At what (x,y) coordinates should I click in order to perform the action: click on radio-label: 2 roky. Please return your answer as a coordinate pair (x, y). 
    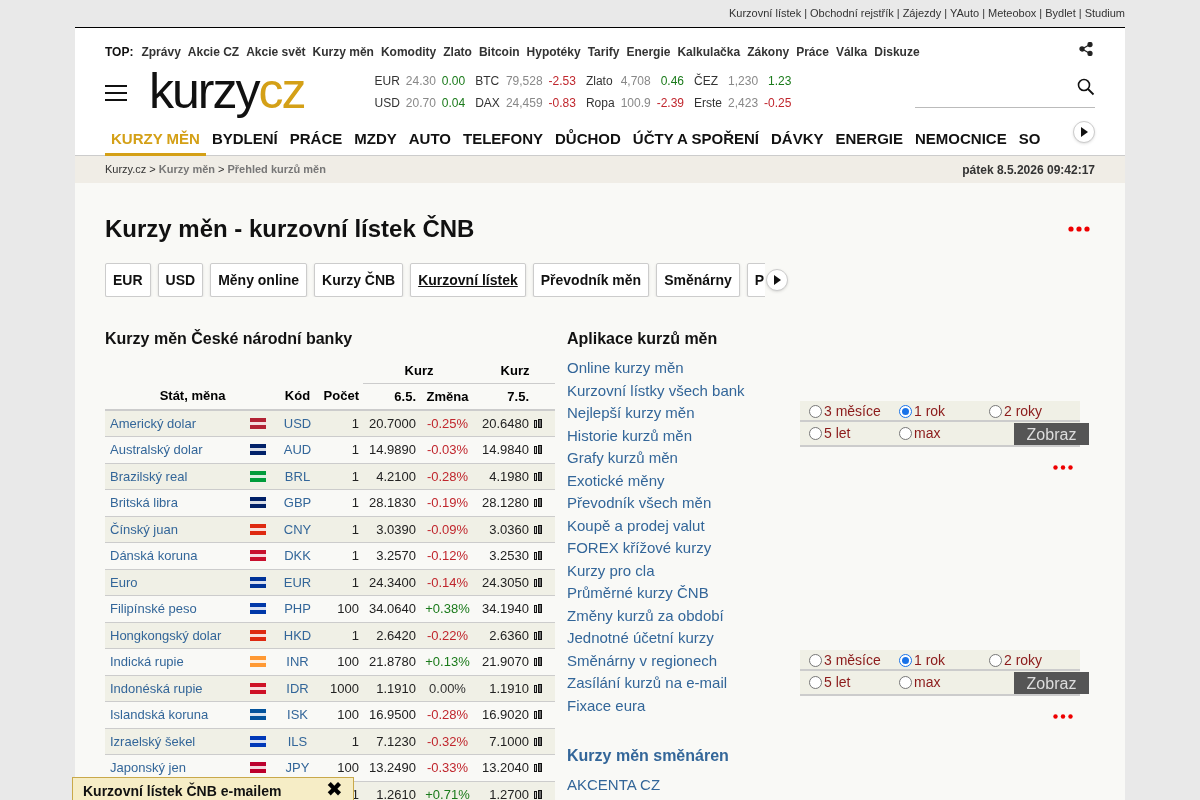
    Looking at the image, I should click on (1023, 411).